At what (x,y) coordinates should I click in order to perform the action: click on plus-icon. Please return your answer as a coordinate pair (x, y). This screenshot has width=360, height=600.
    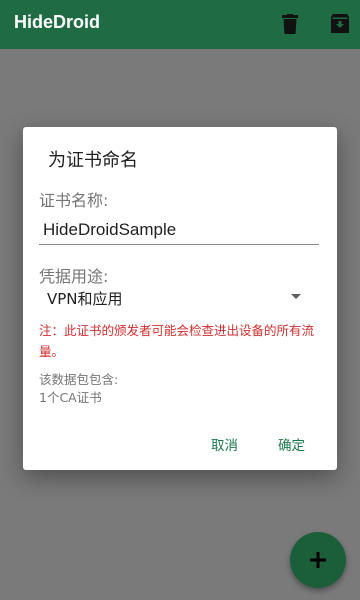
    Looking at the image, I should click on (318, 560).